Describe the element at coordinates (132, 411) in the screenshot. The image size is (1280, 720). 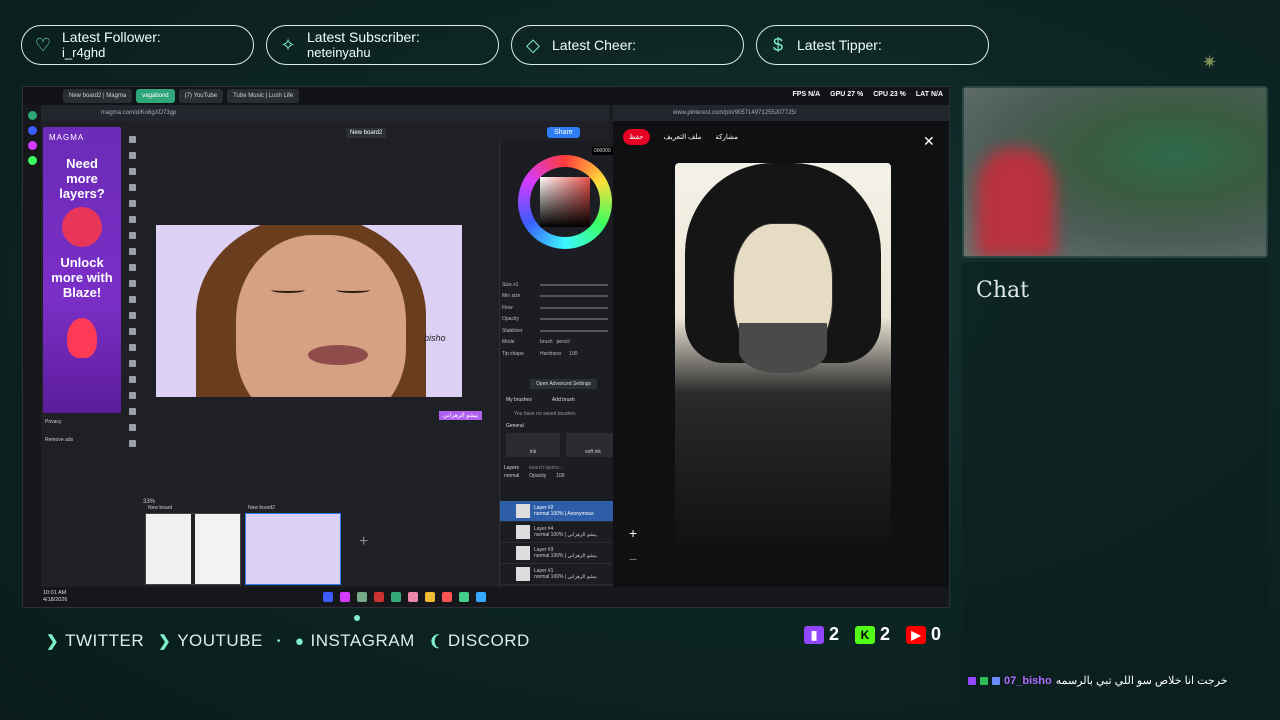
I see `zoom-tool-icon` at that location.